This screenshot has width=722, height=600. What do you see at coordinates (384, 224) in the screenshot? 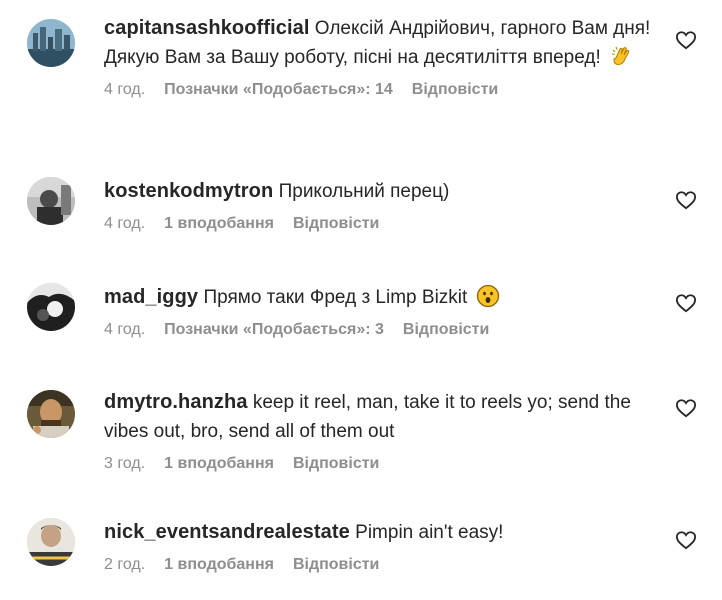
I see `comment-meta: 4 год. 1 вподобання Відповісти` at bounding box center [384, 224].